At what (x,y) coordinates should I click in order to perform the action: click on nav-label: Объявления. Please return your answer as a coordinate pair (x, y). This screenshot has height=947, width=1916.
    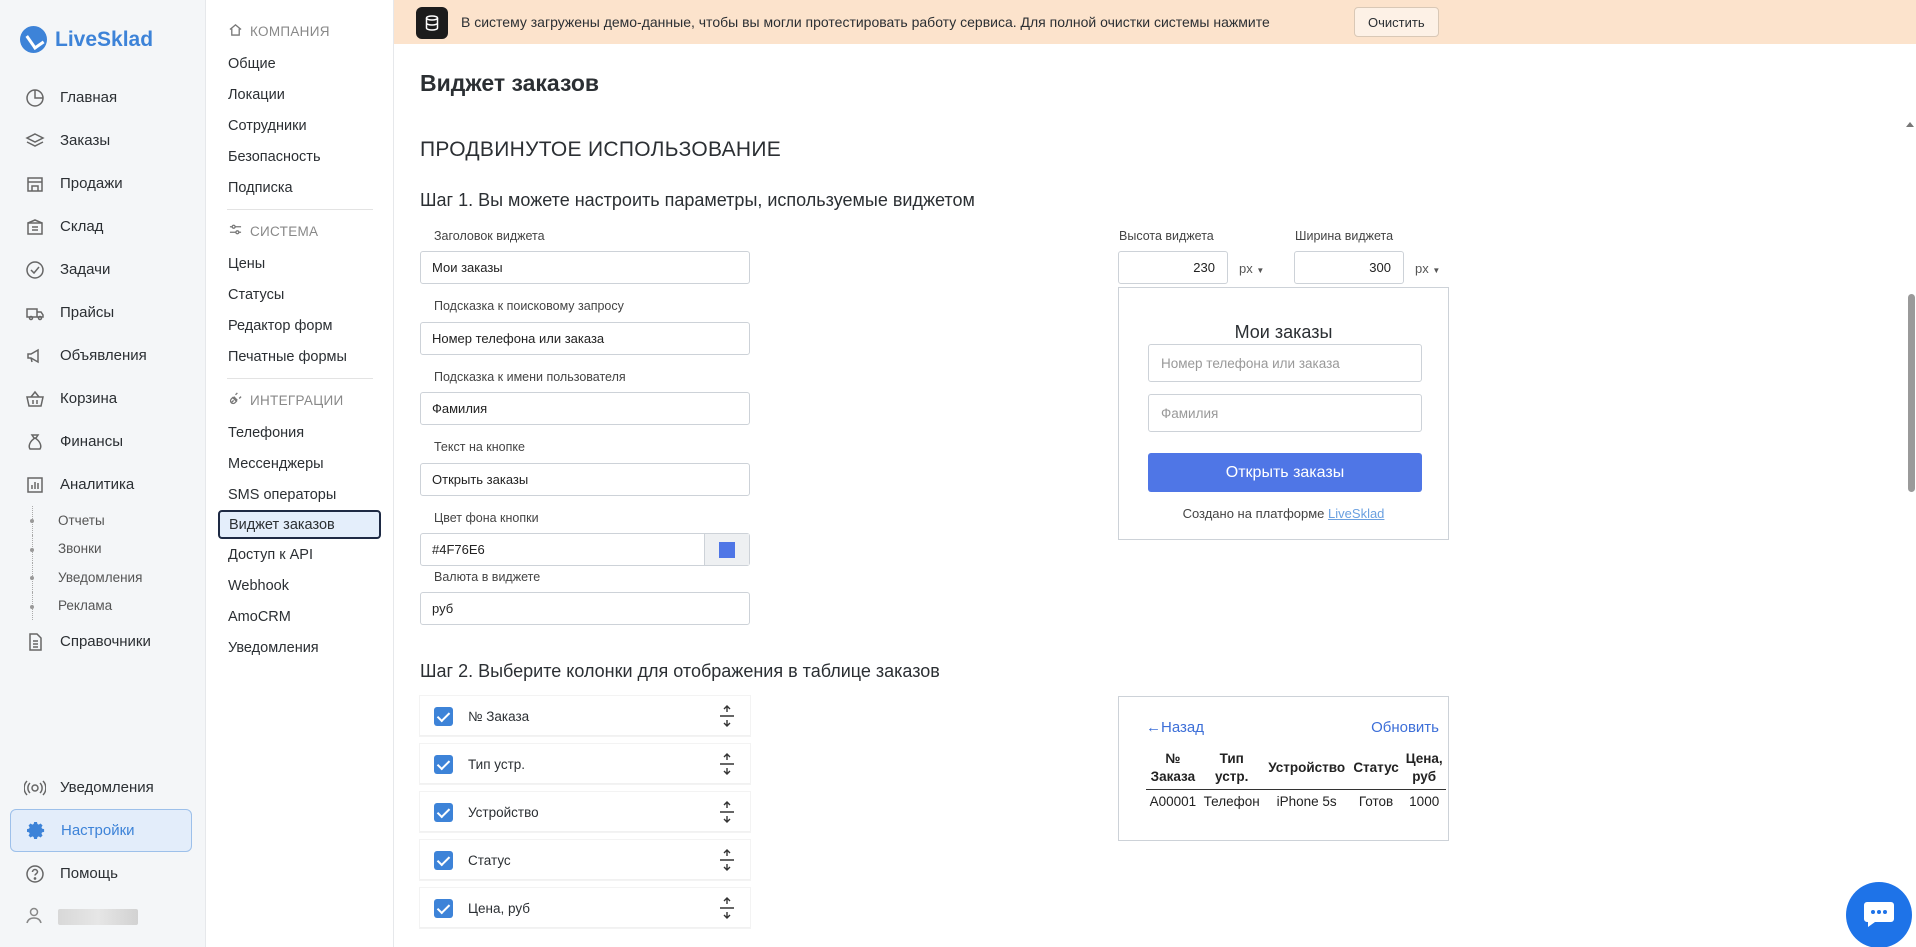
    Looking at the image, I should click on (103, 355).